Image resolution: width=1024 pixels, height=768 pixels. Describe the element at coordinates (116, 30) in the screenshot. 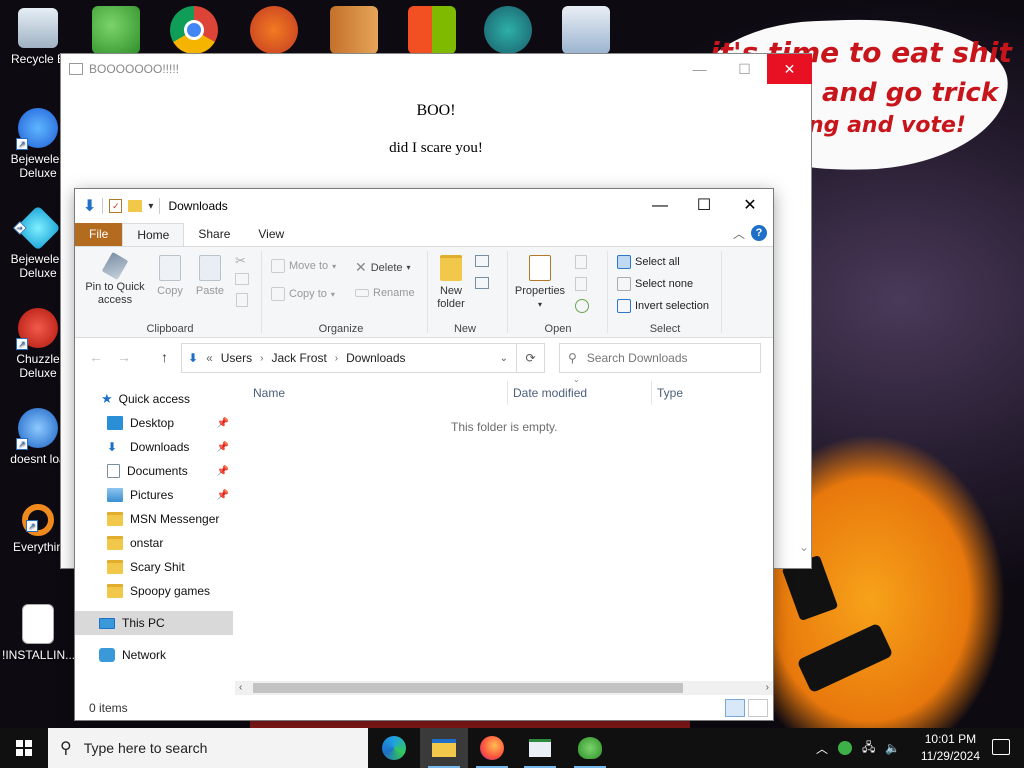

I see `msn-messenger-desktop-icon` at that location.